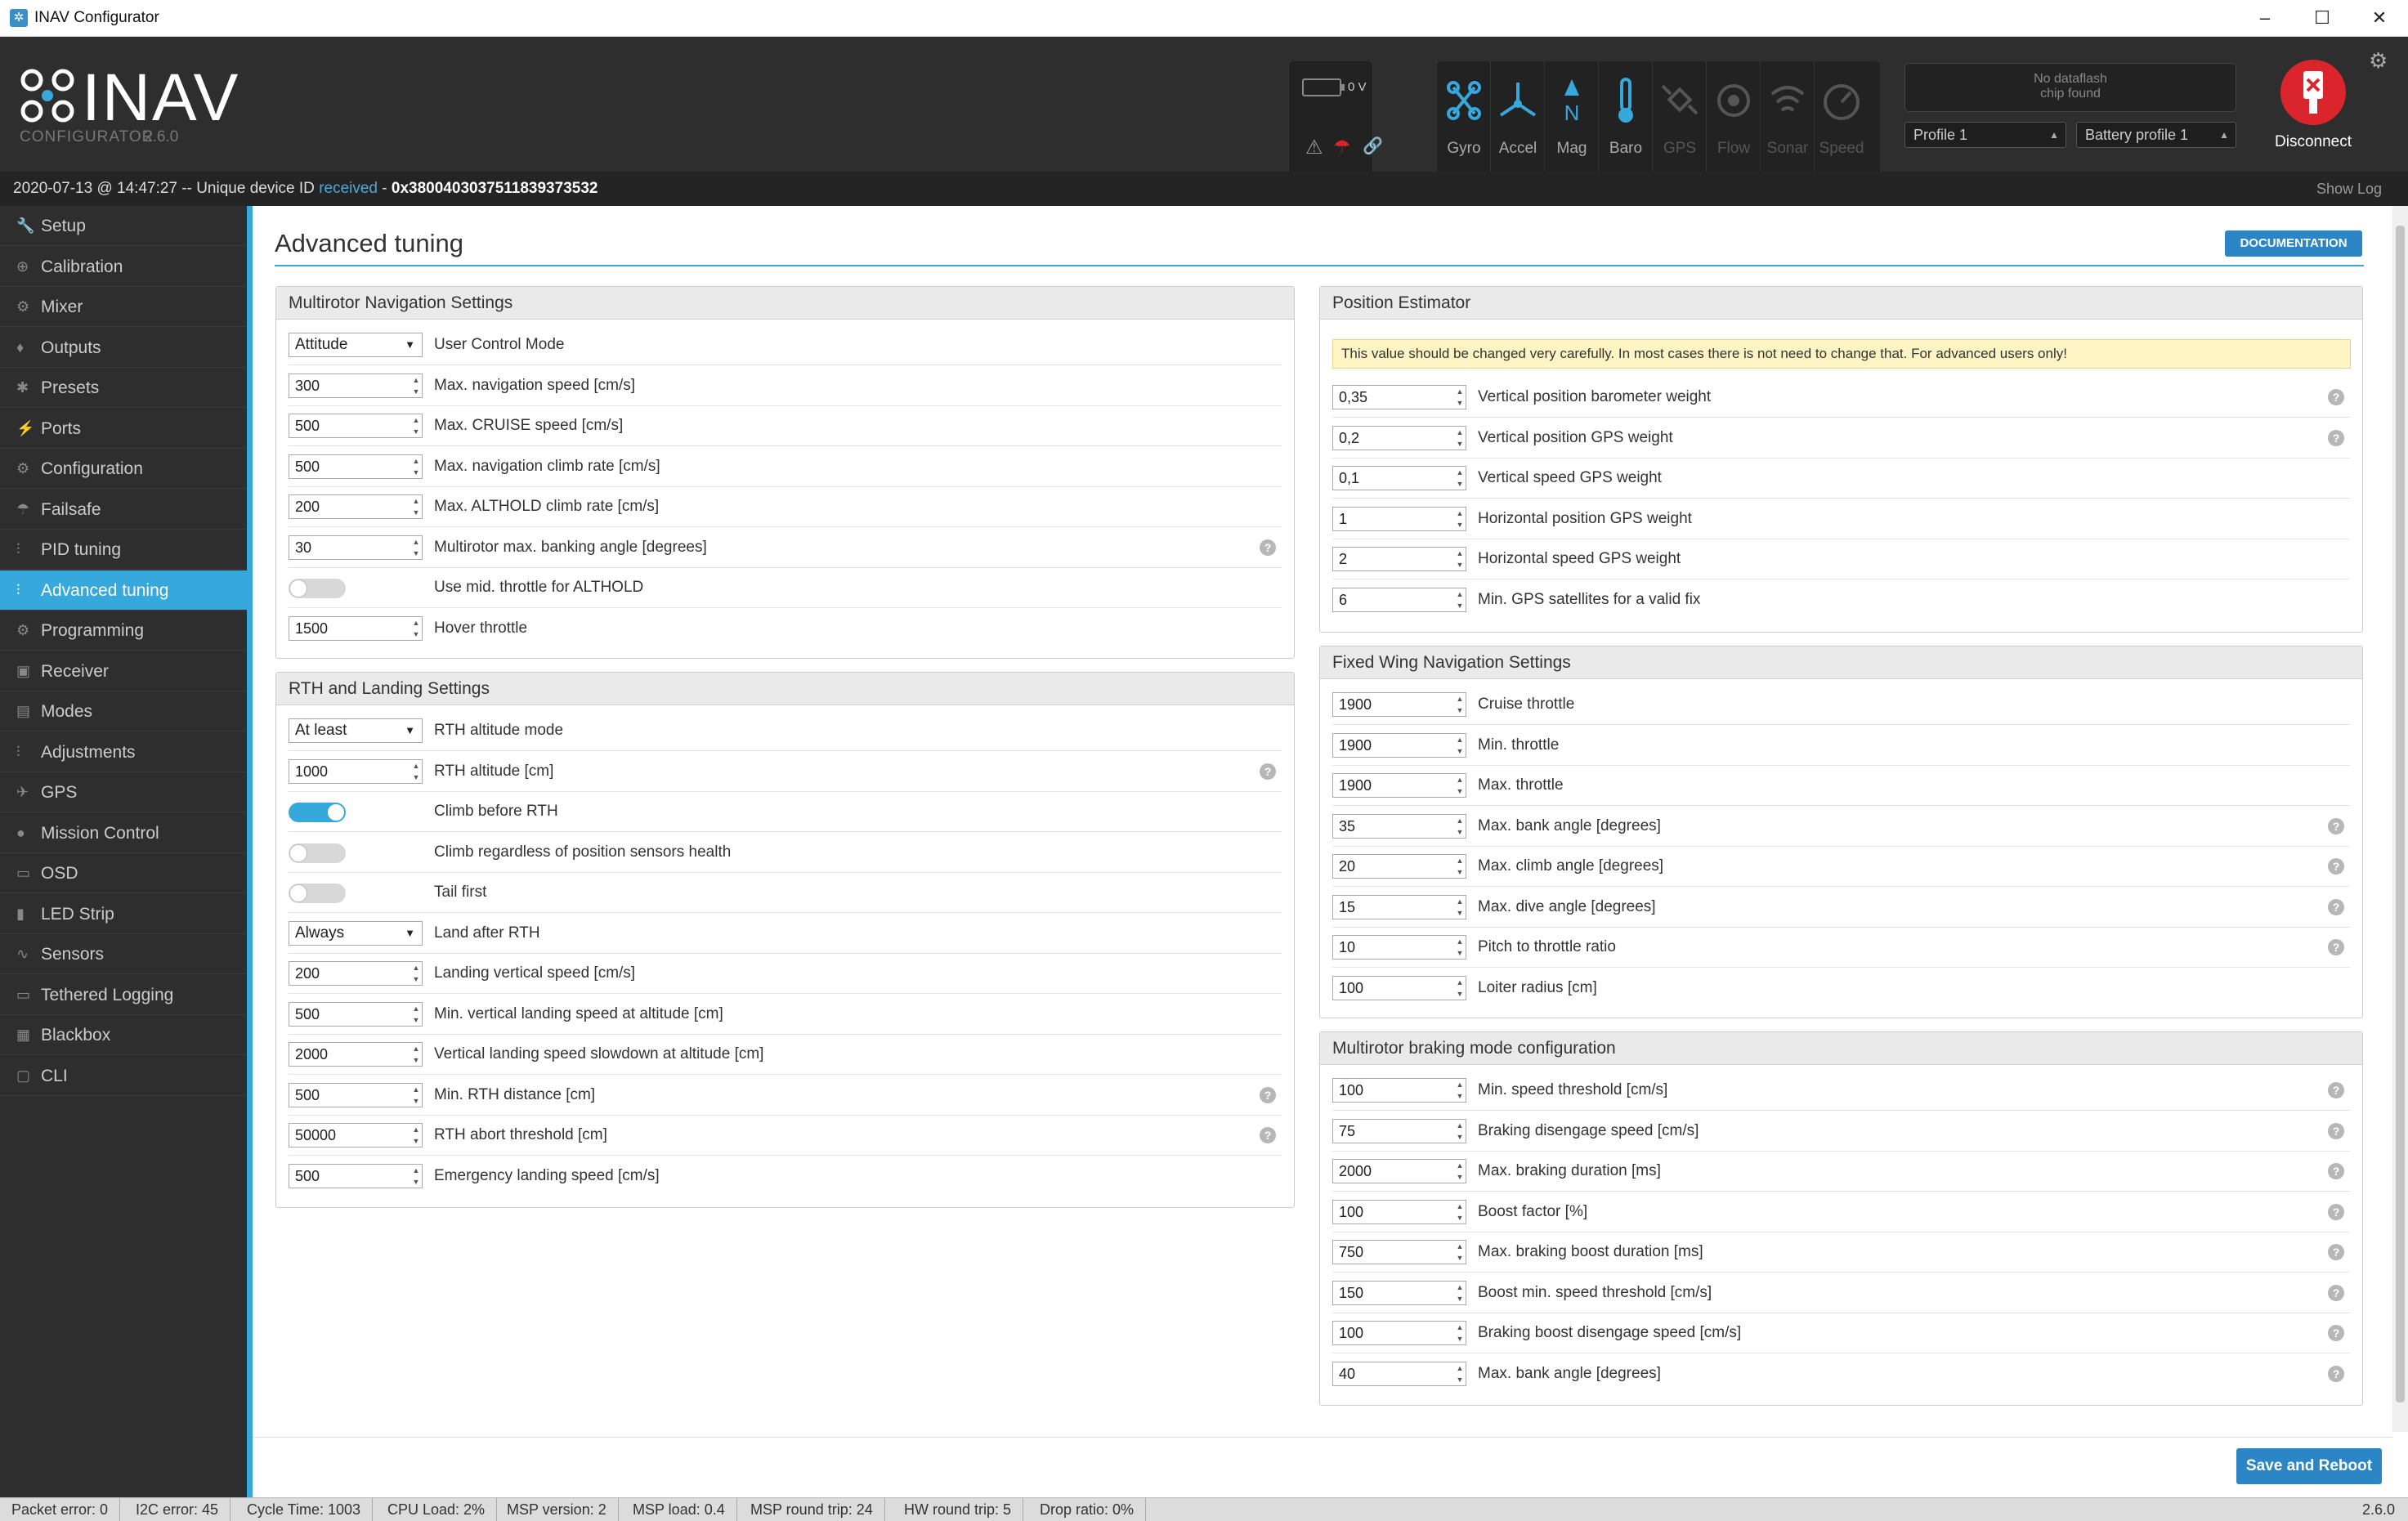 The image size is (2408, 1521). What do you see at coordinates (356, 933) in the screenshot?
I see `dropdown-select: Always ▼` at bounding box center [356, 933].